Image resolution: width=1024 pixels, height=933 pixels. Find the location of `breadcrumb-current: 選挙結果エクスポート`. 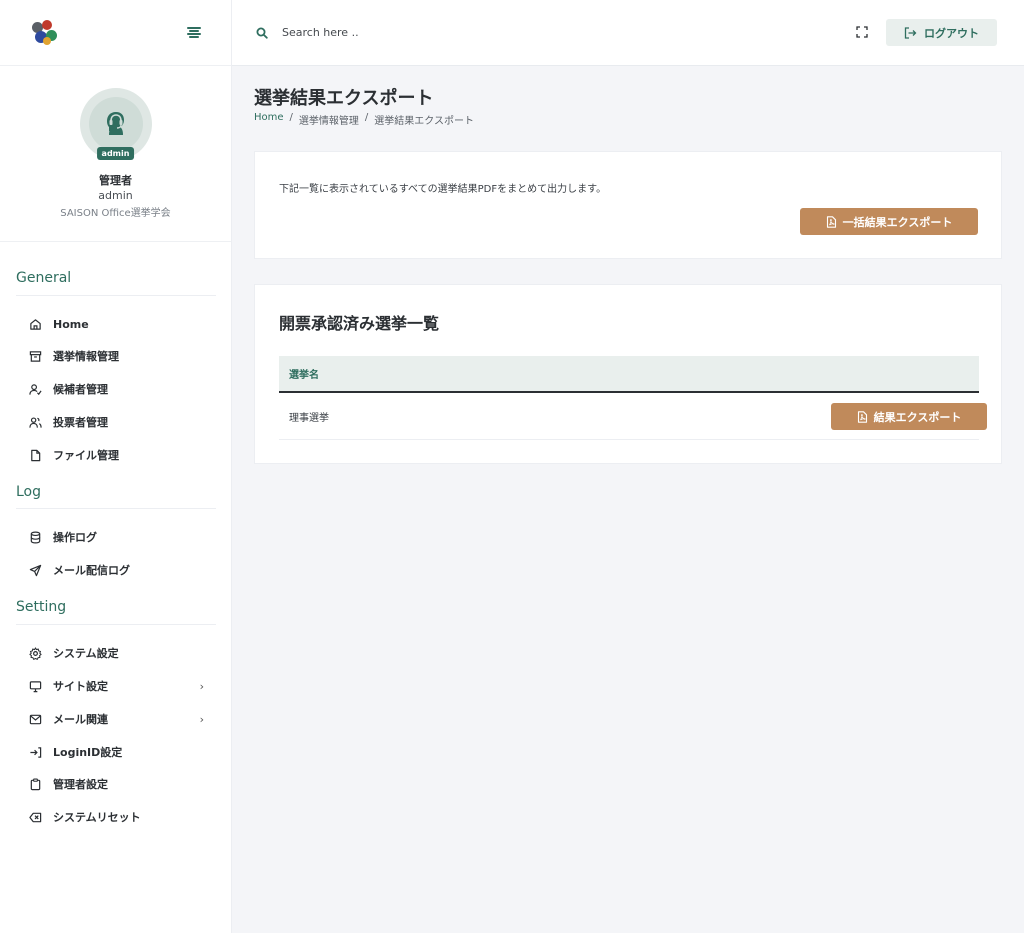

breadcrumb-current: 選挙結果エクスポート is located at coordinates (424, 121).